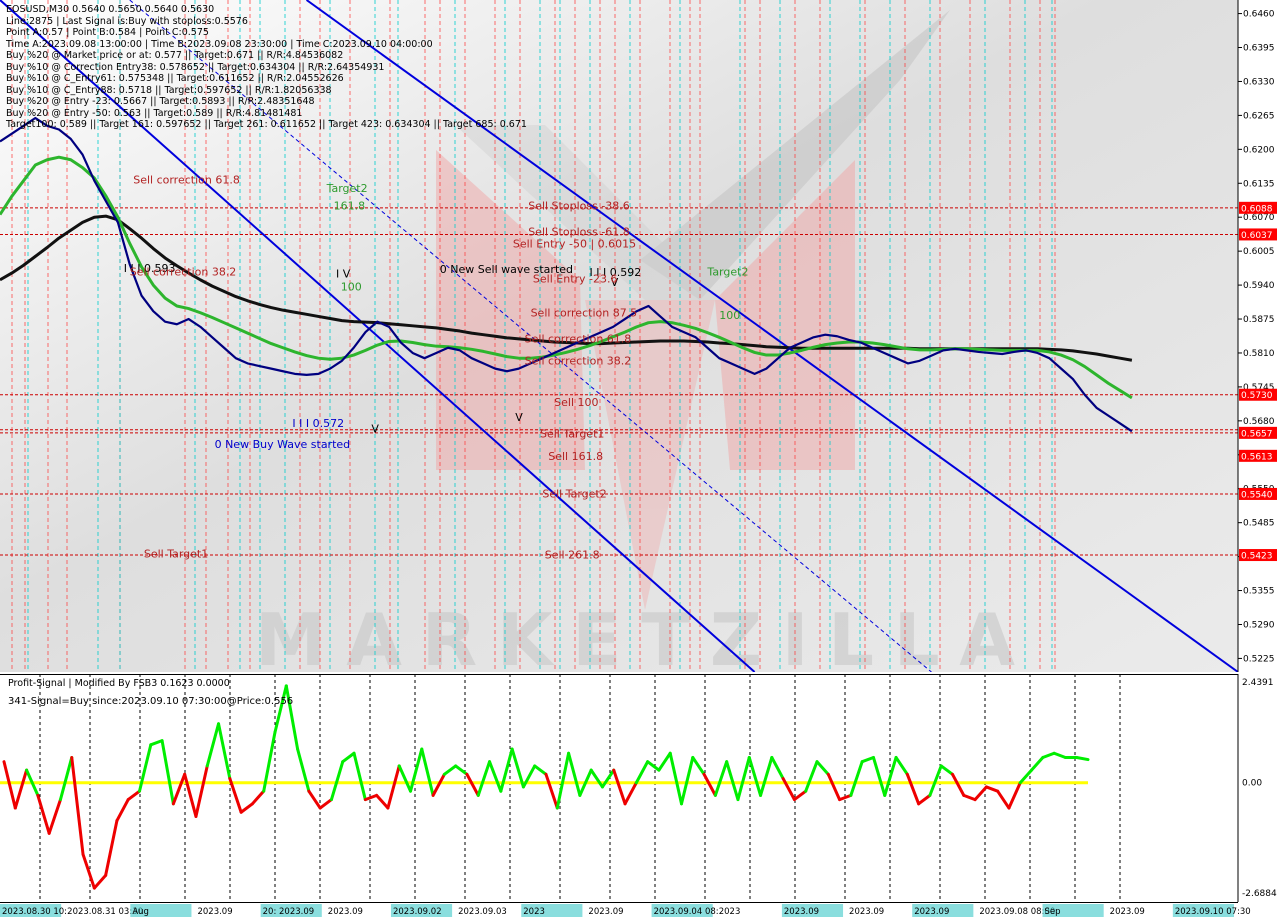  Describe the element at coordinates (417, 912) in the screenshot. I see `time-label: 2023.09.02` at that location.